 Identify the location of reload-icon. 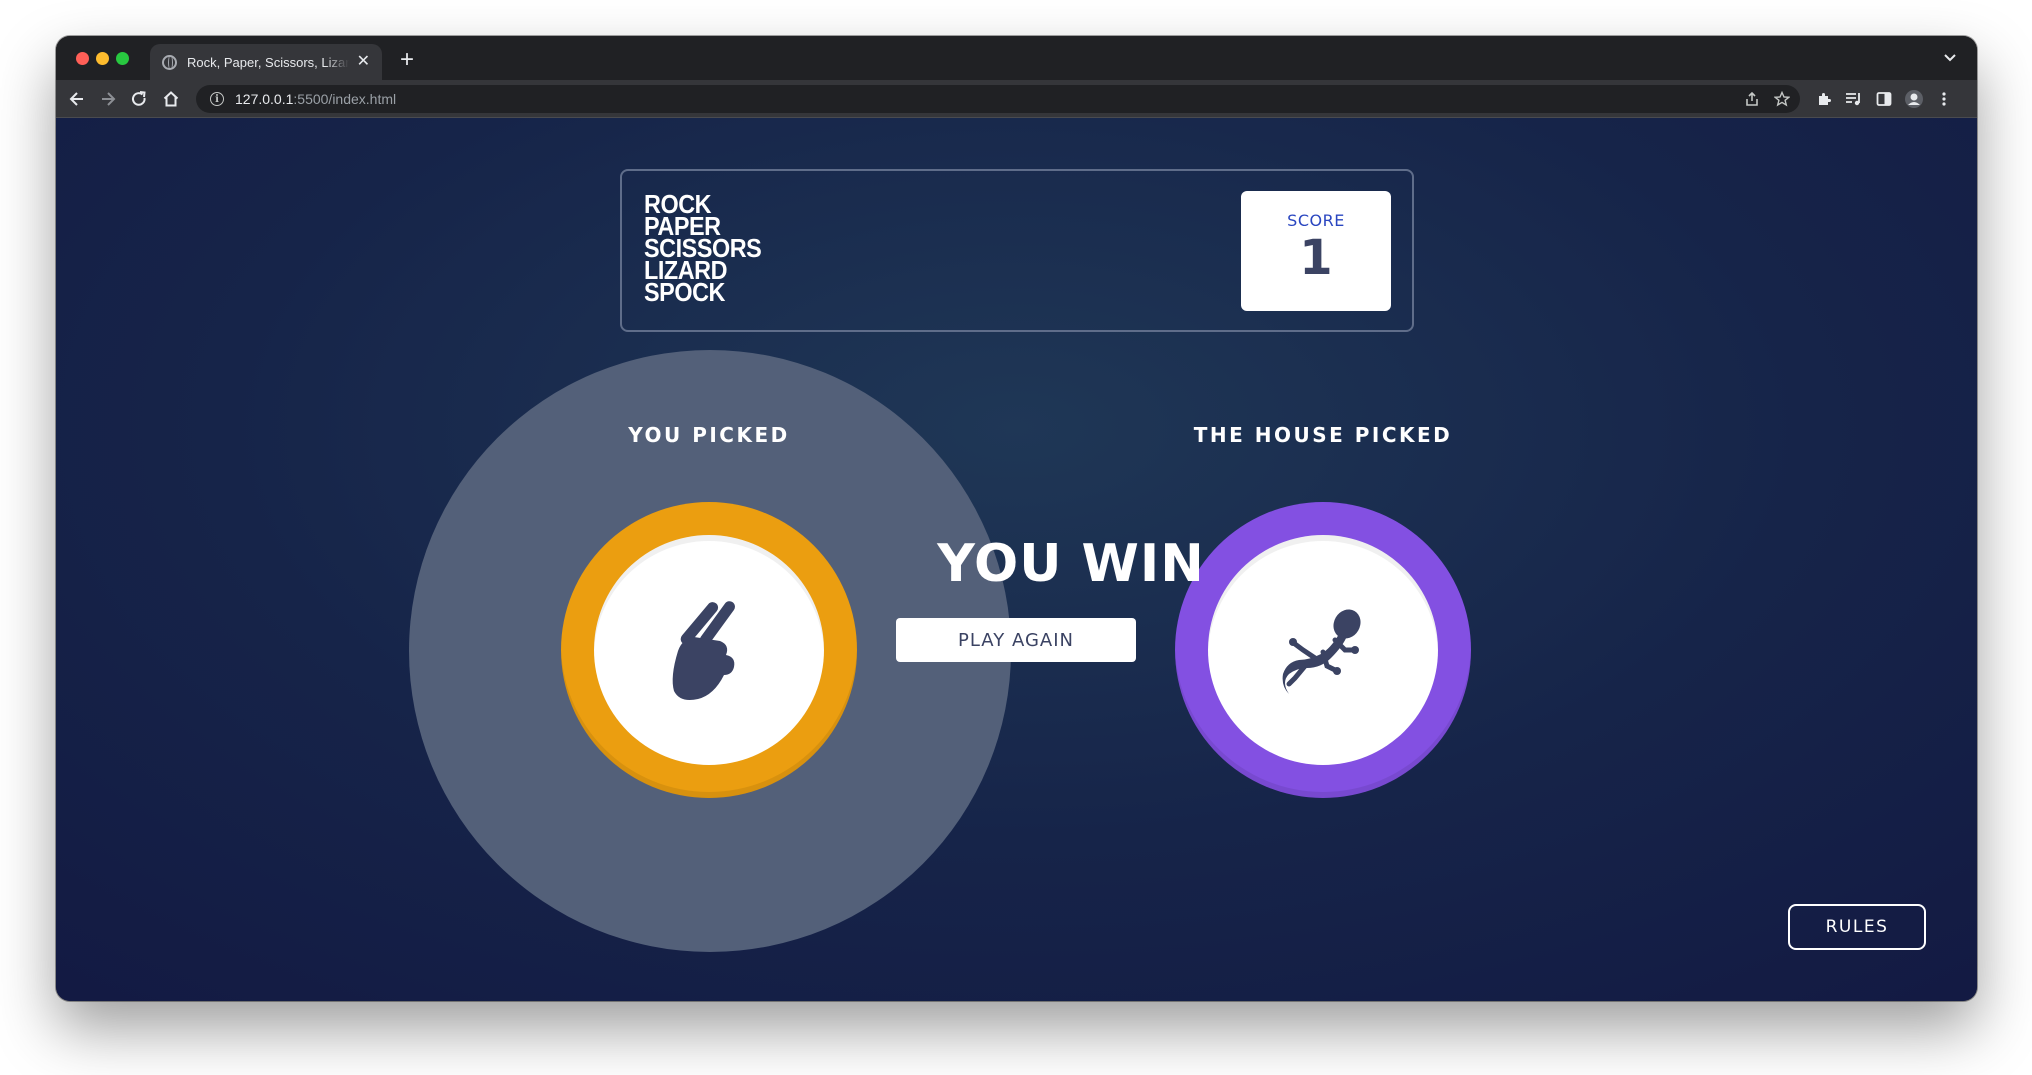
(139, 99).